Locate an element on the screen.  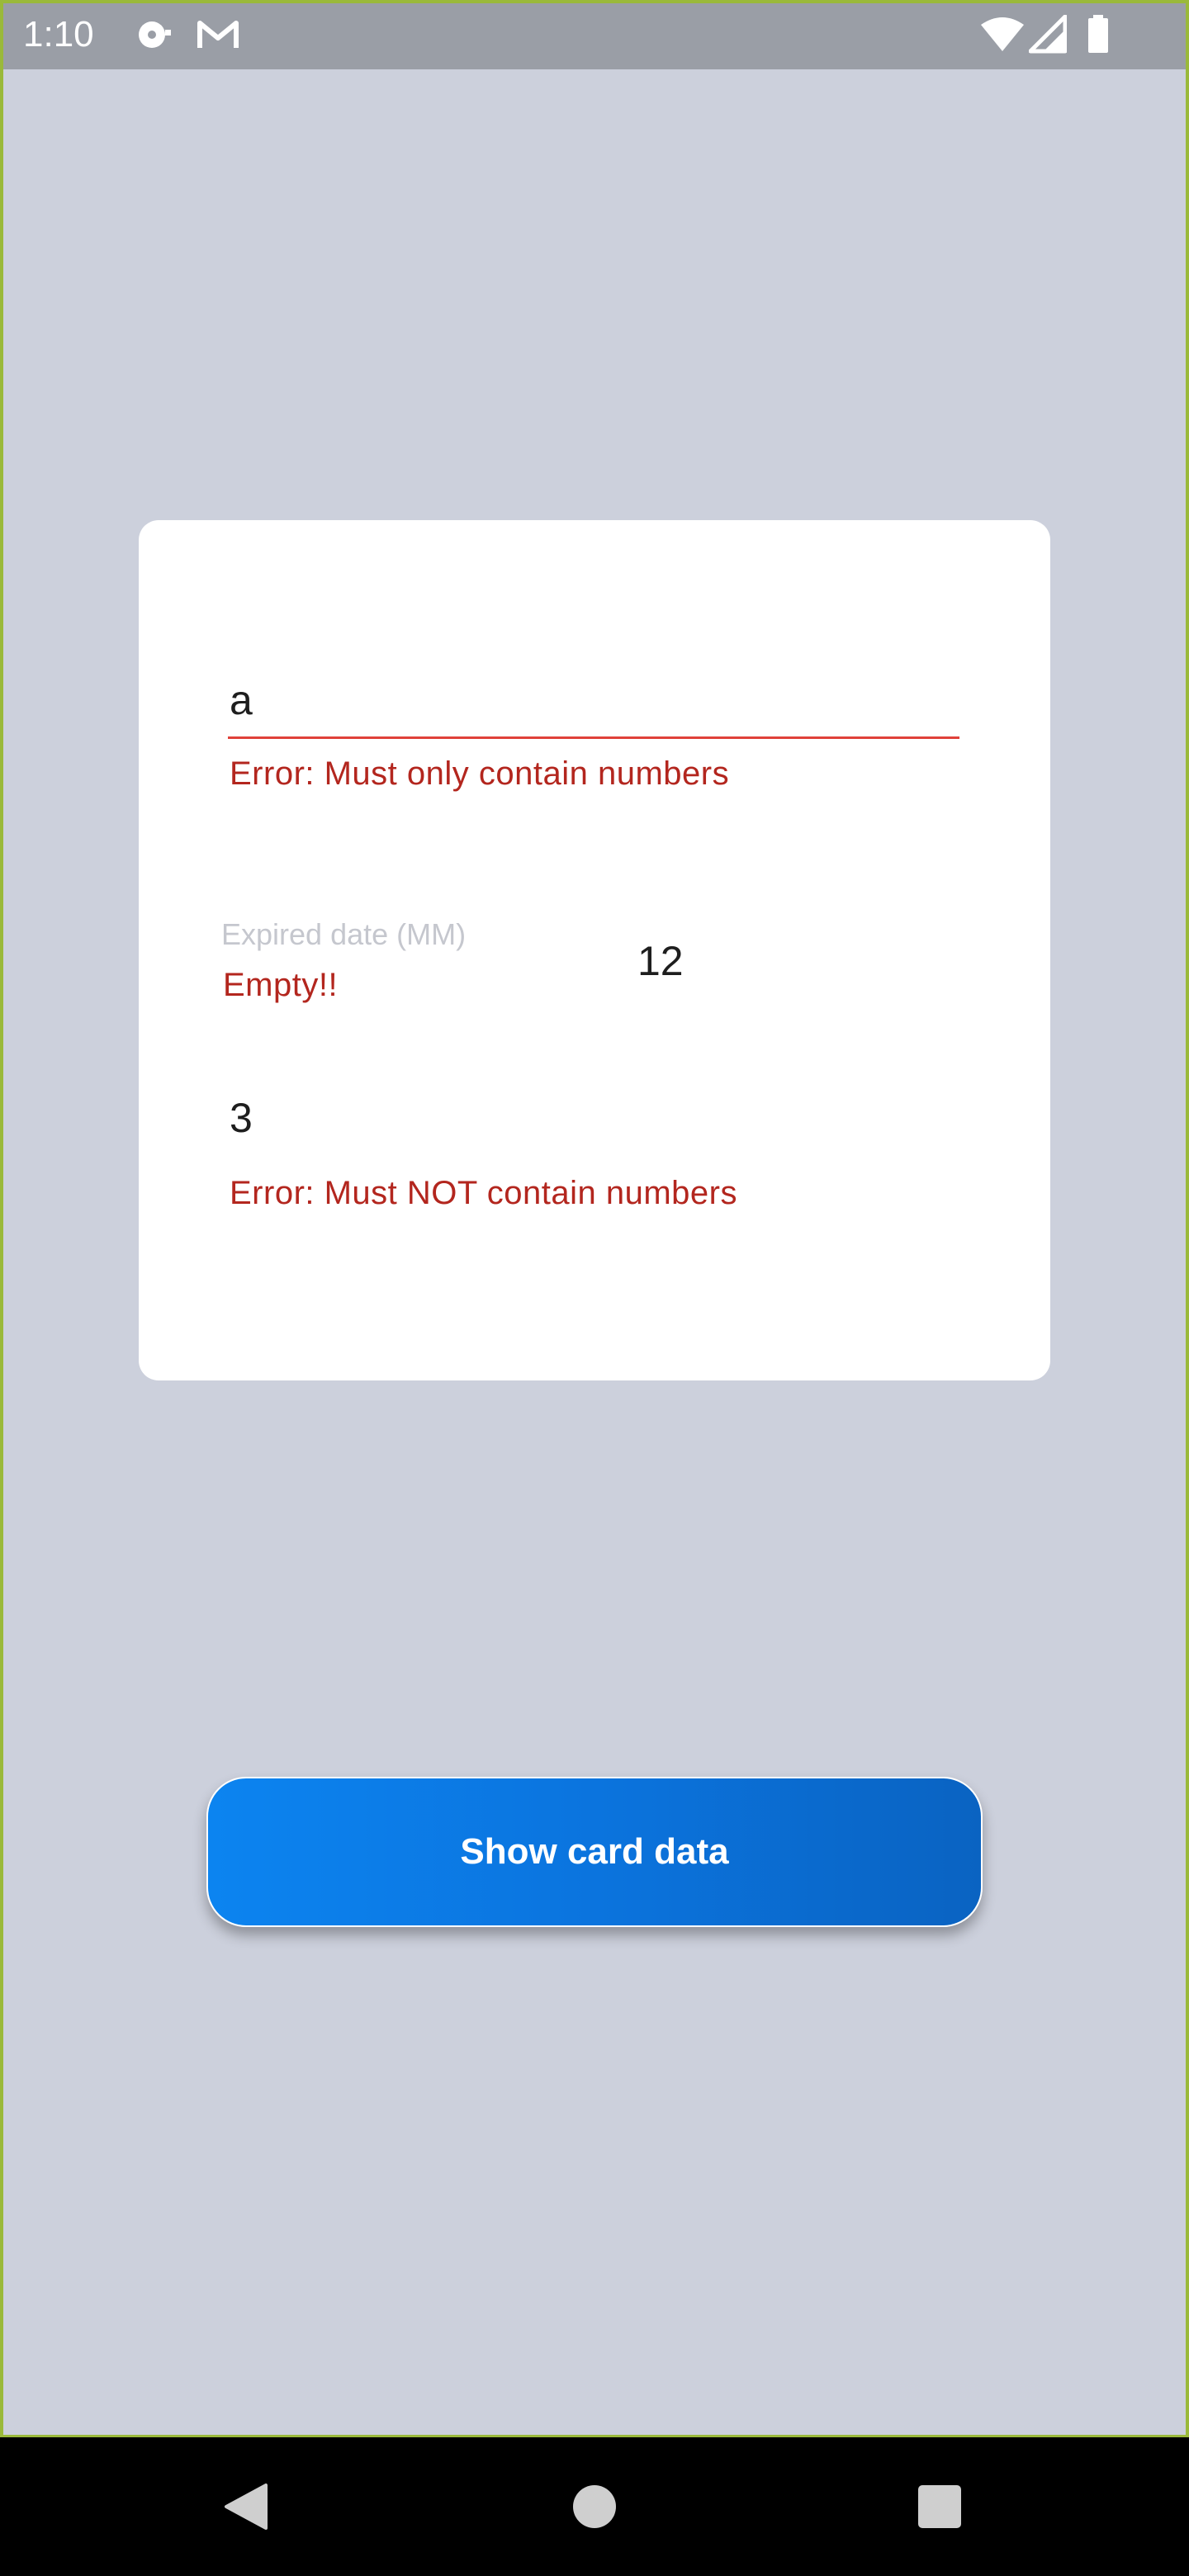
gmail-icon is located at coordinates (218, 34).